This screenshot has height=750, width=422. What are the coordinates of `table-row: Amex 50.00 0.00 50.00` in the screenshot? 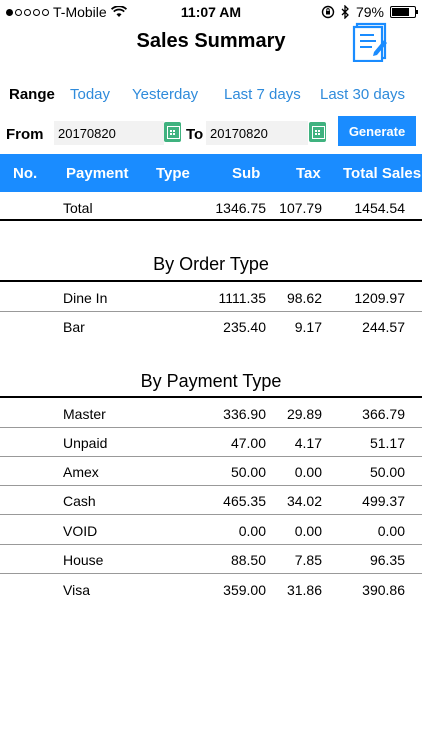 It's located at (211, 472).